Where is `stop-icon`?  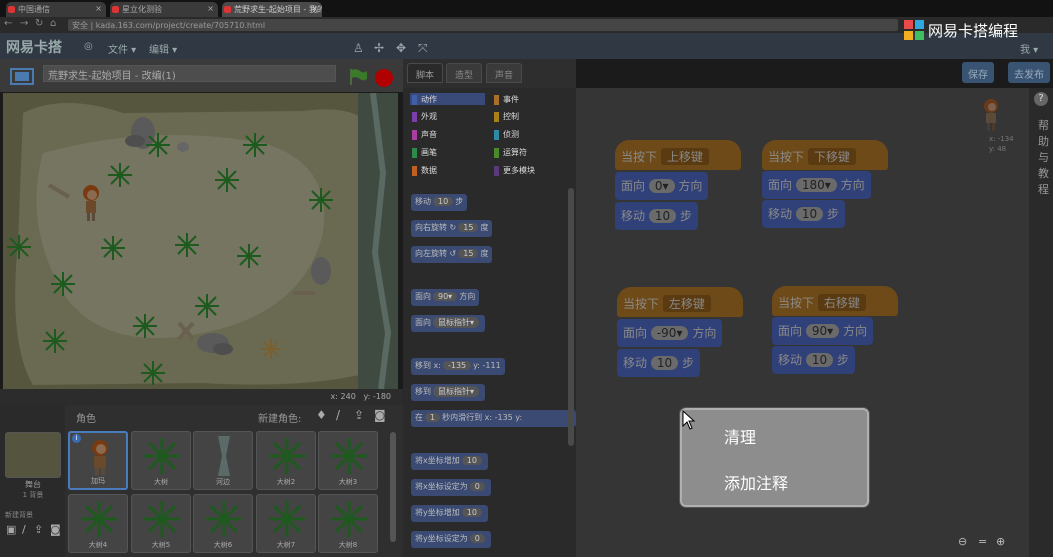 stop-icon is located at coordinates (384, 78).